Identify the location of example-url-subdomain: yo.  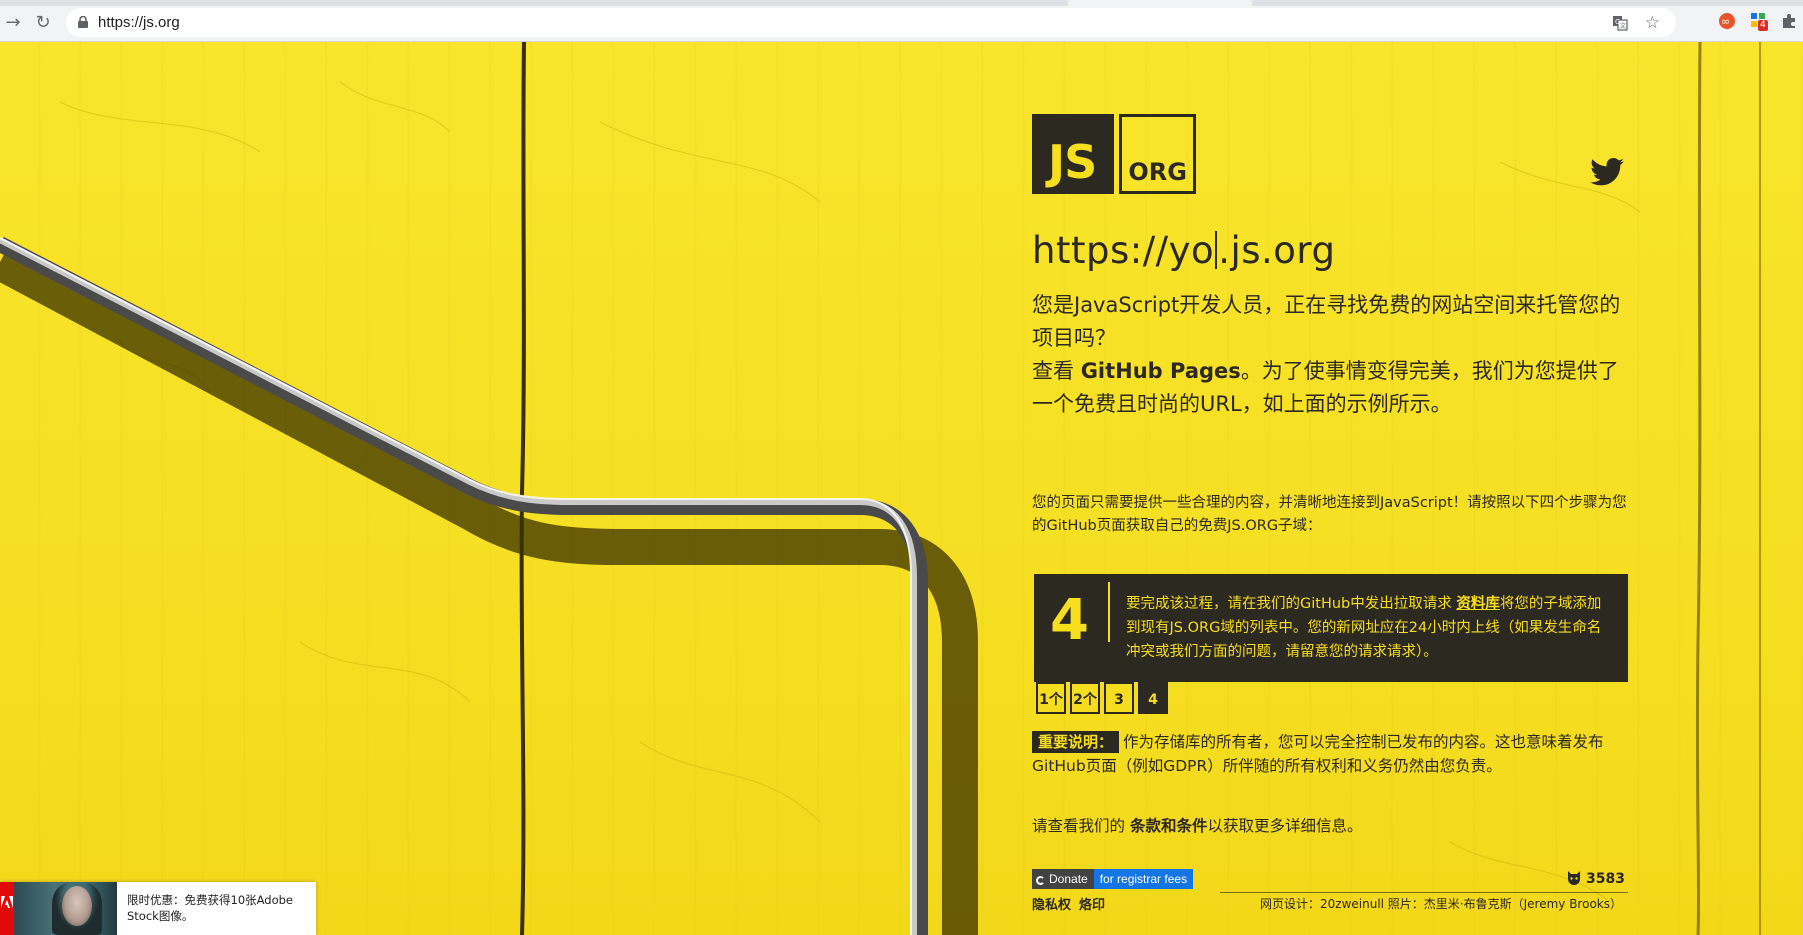
(1191, 250).